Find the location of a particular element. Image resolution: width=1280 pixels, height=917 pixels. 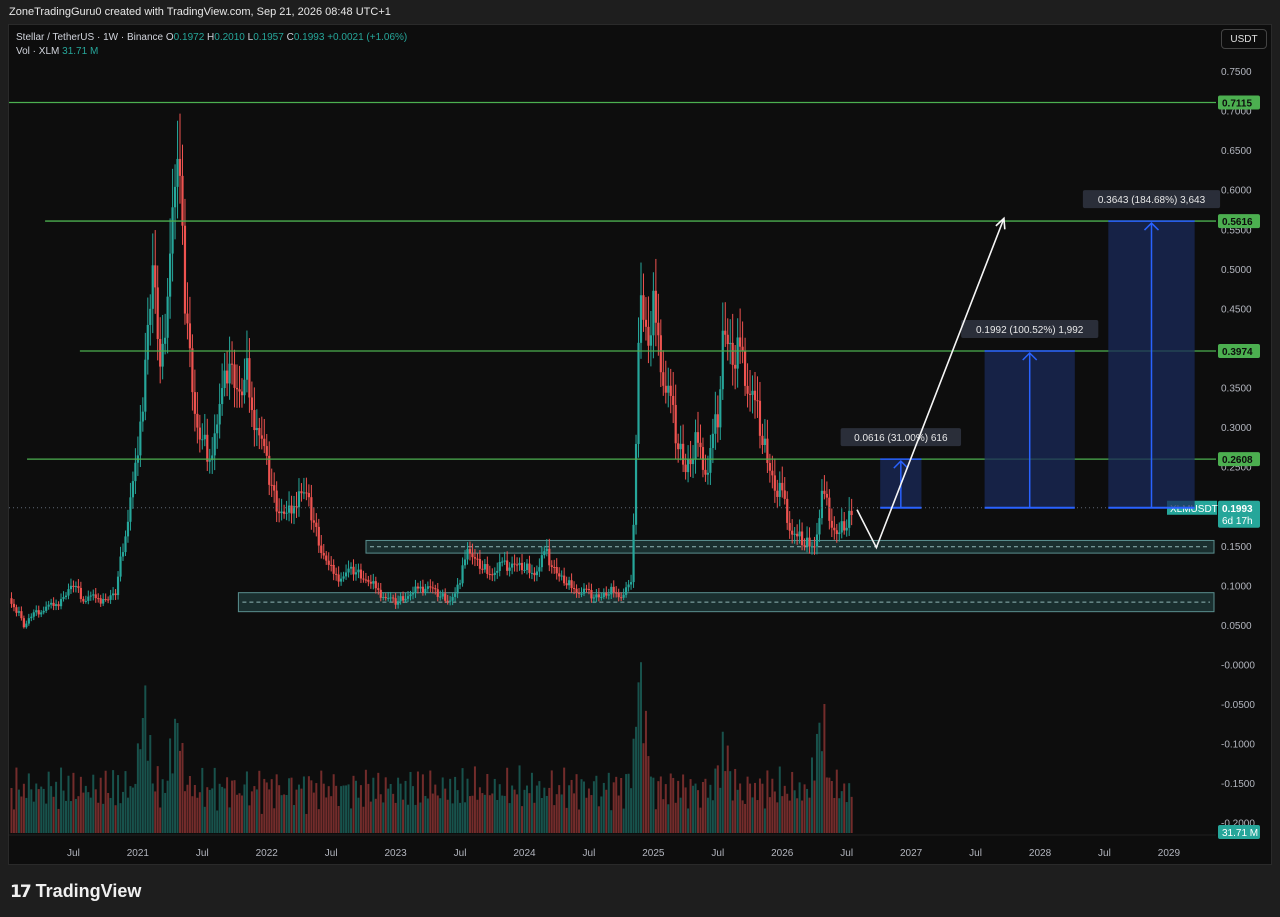

level-price-label: 0.7115 is located at coordinates (1237, 103).